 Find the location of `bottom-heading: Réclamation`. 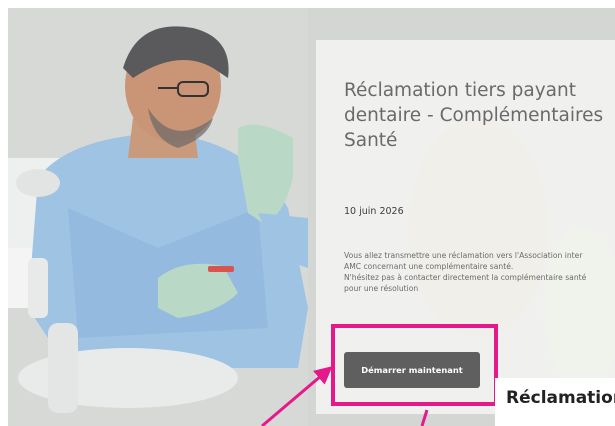

bottom-heading: Réclamation is located at coordinates (560, 398).